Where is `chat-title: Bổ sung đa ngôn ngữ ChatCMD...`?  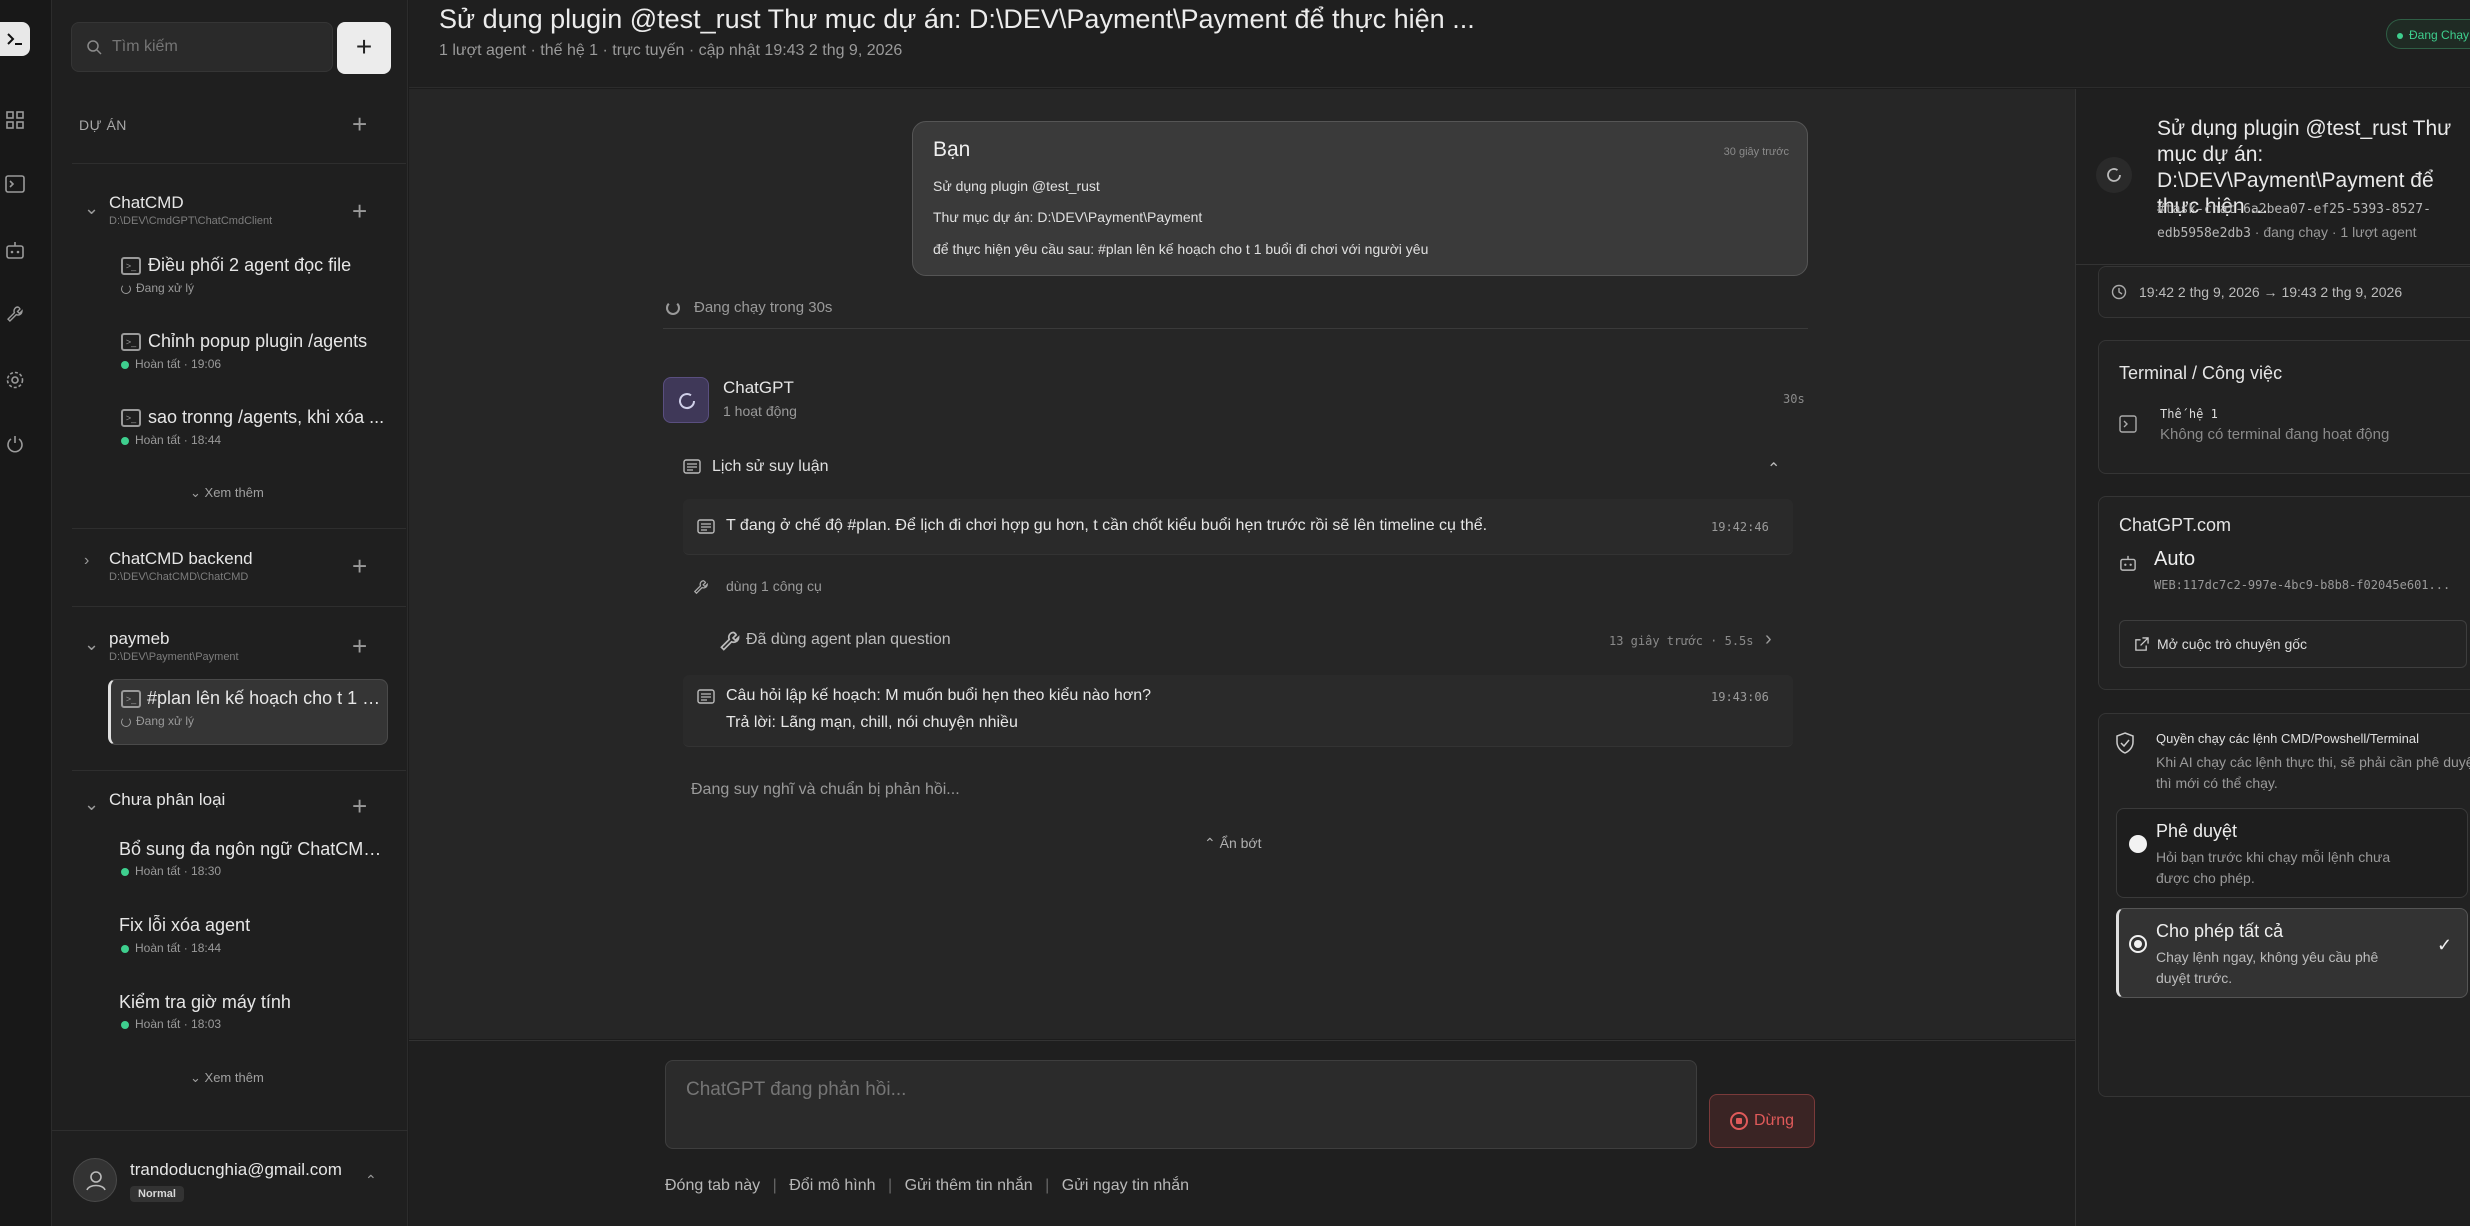 chat-title: Bổ sung đa ngôn ngữ ChatCMD... is located at coordinates (255, 849).